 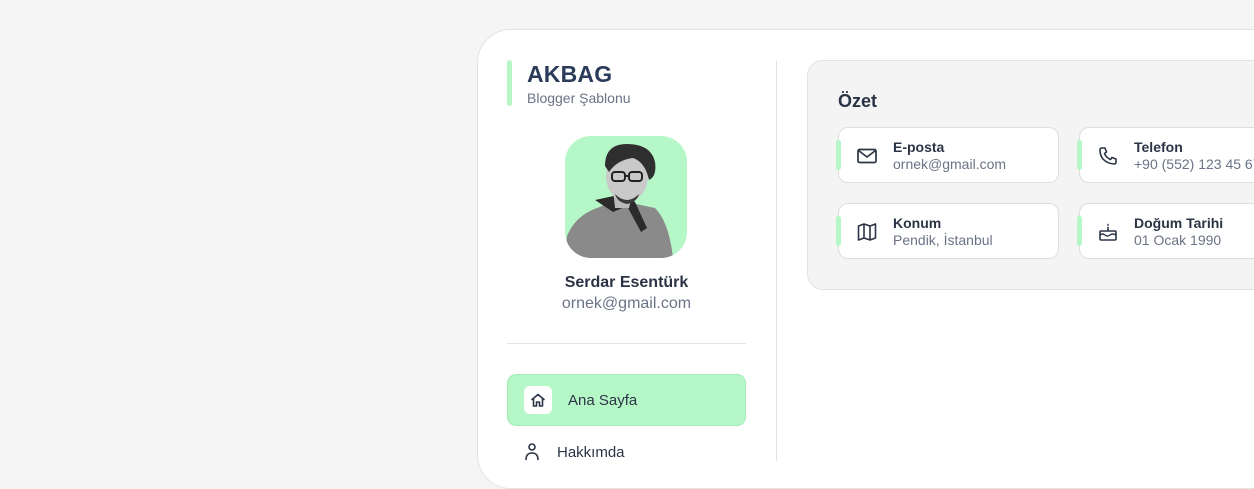 I want to click on info-label: Telefon, so click(x=1158, y=147).